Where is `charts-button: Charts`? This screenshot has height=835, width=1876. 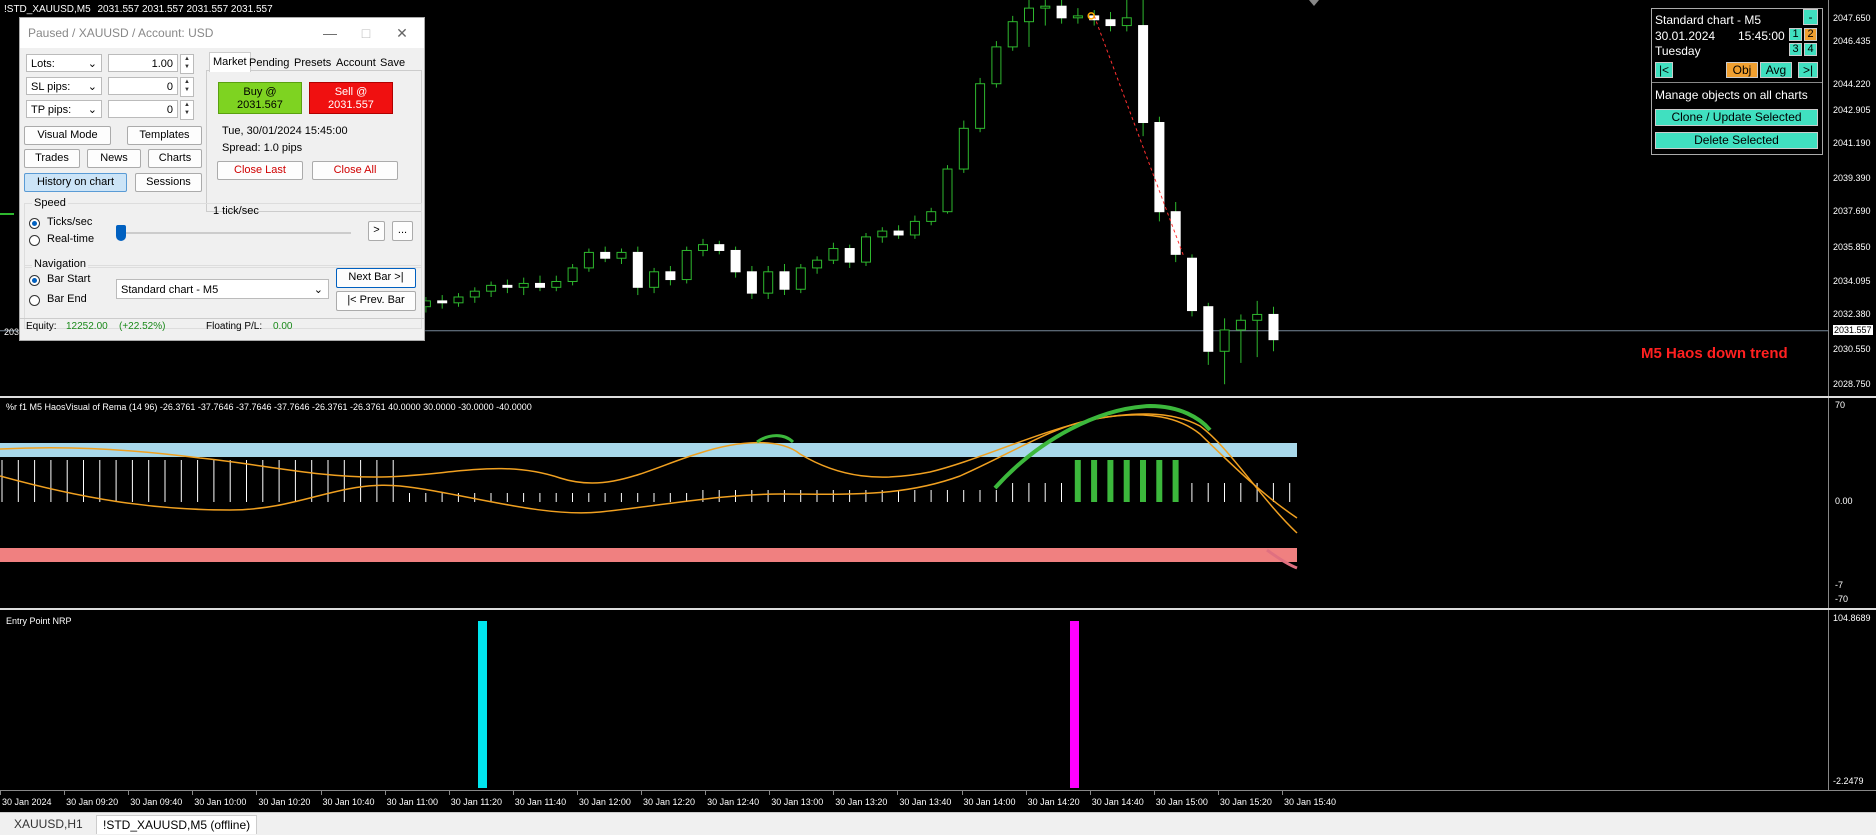 charts-button: Charts is located at coordinates (175, 158).